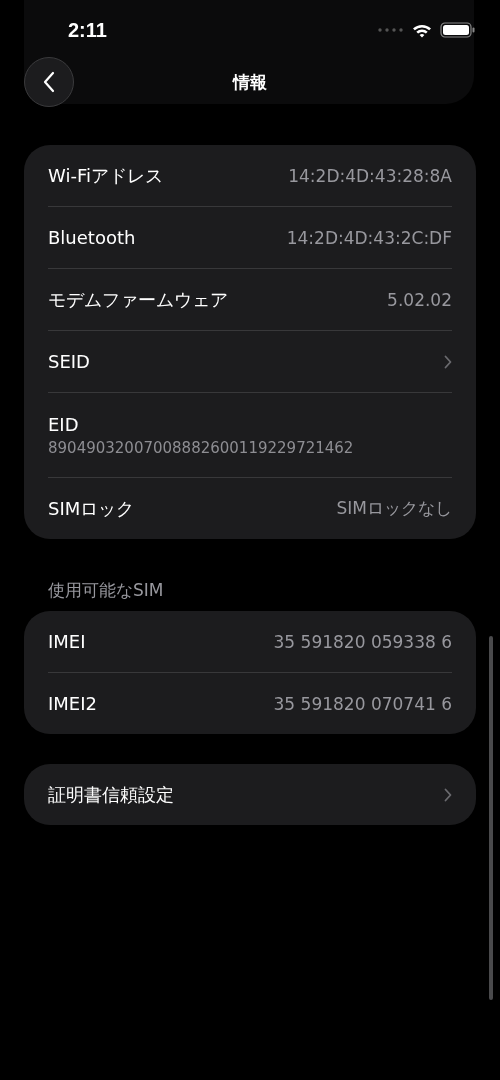  What do you see at coordinates (87, 30) in the screenshot?
I see `status-time: 2:11` at bounding box center [87, 30].